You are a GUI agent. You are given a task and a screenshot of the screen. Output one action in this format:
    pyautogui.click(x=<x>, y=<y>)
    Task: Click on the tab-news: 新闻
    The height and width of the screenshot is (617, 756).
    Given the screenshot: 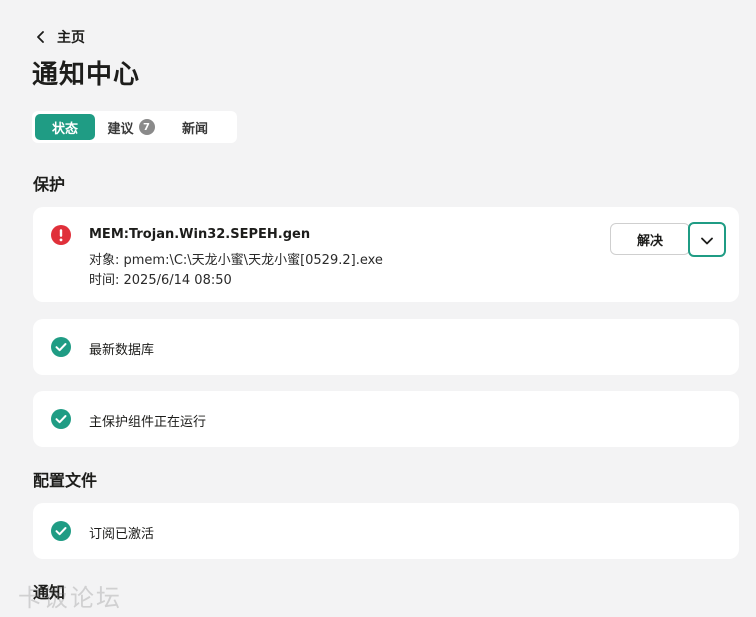 What is the action you would take?
    pyautogui.click(x=195, y=127)
    